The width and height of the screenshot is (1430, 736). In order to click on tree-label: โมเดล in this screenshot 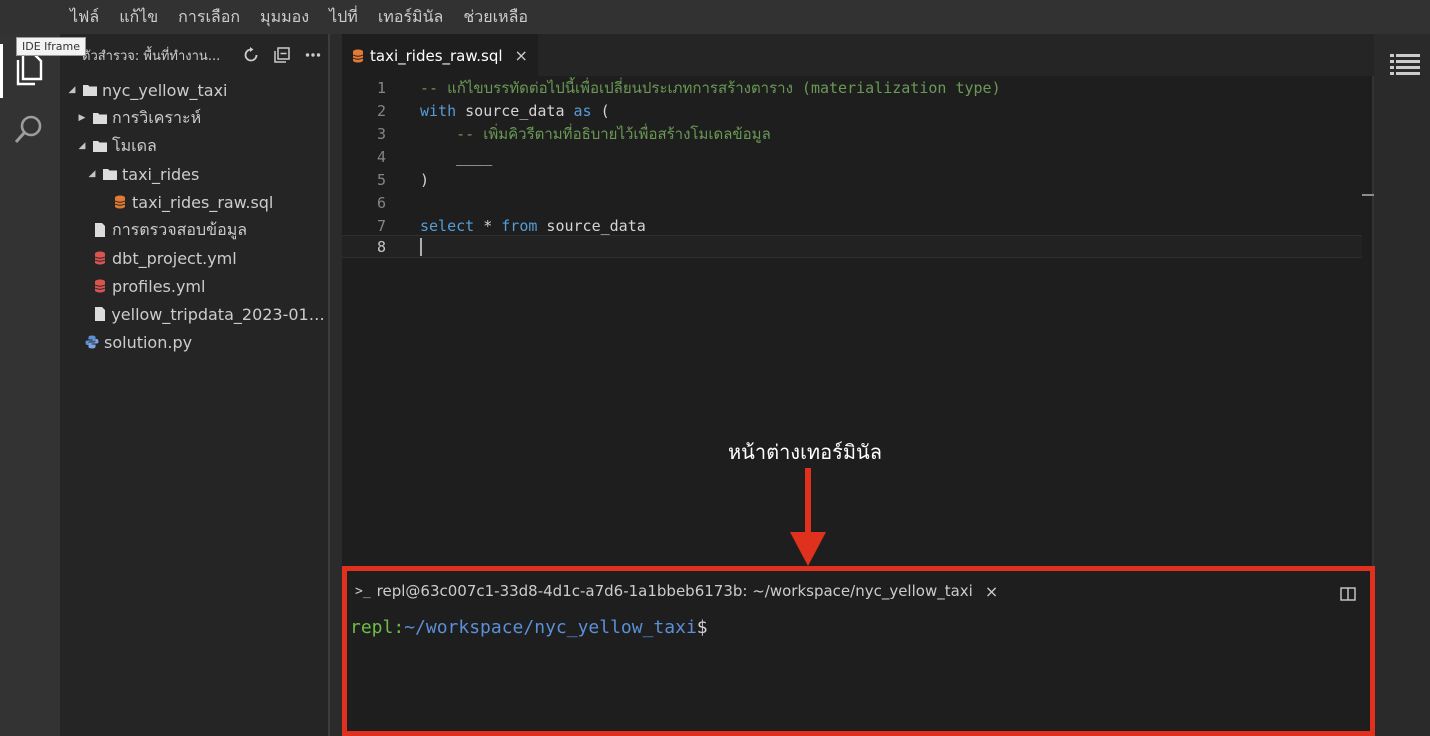, I will do `click(134, 145)`.